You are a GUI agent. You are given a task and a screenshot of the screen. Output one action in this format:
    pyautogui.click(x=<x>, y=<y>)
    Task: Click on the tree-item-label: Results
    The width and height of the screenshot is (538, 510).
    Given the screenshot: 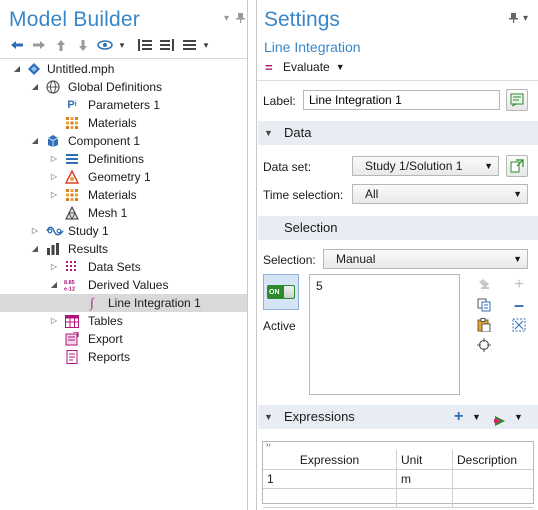 What is the action you would take?
    pyautogui.click(x=88, y=249)
    